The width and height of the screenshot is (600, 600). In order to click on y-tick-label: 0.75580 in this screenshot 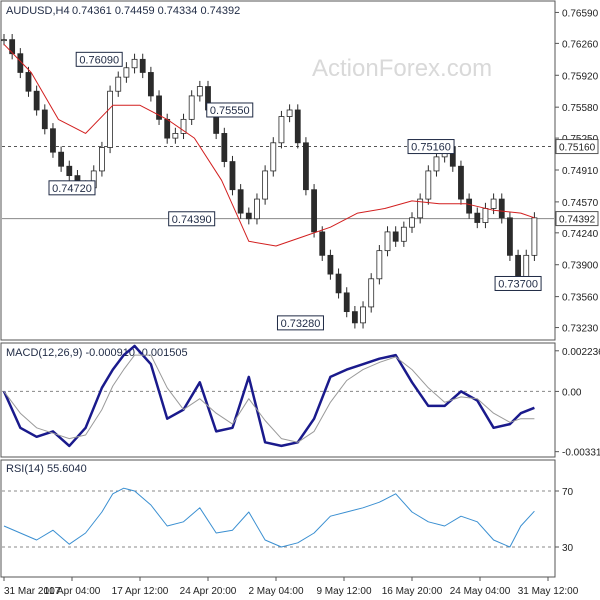, I will do `click(580, 108)`.